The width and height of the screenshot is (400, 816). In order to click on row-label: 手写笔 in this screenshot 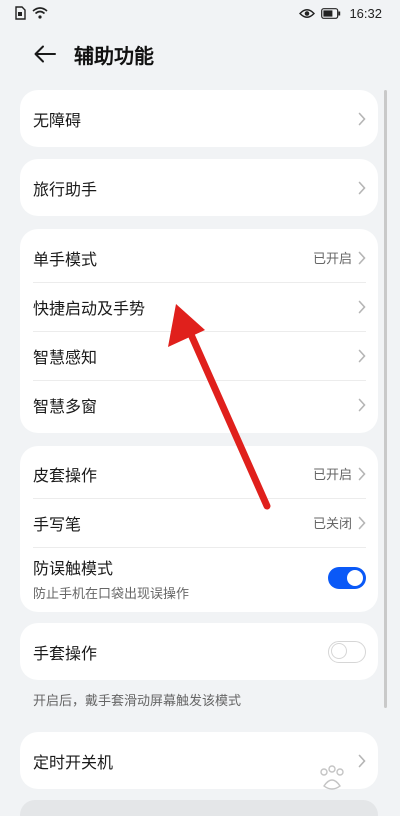, I will do `click(57, 524)`.